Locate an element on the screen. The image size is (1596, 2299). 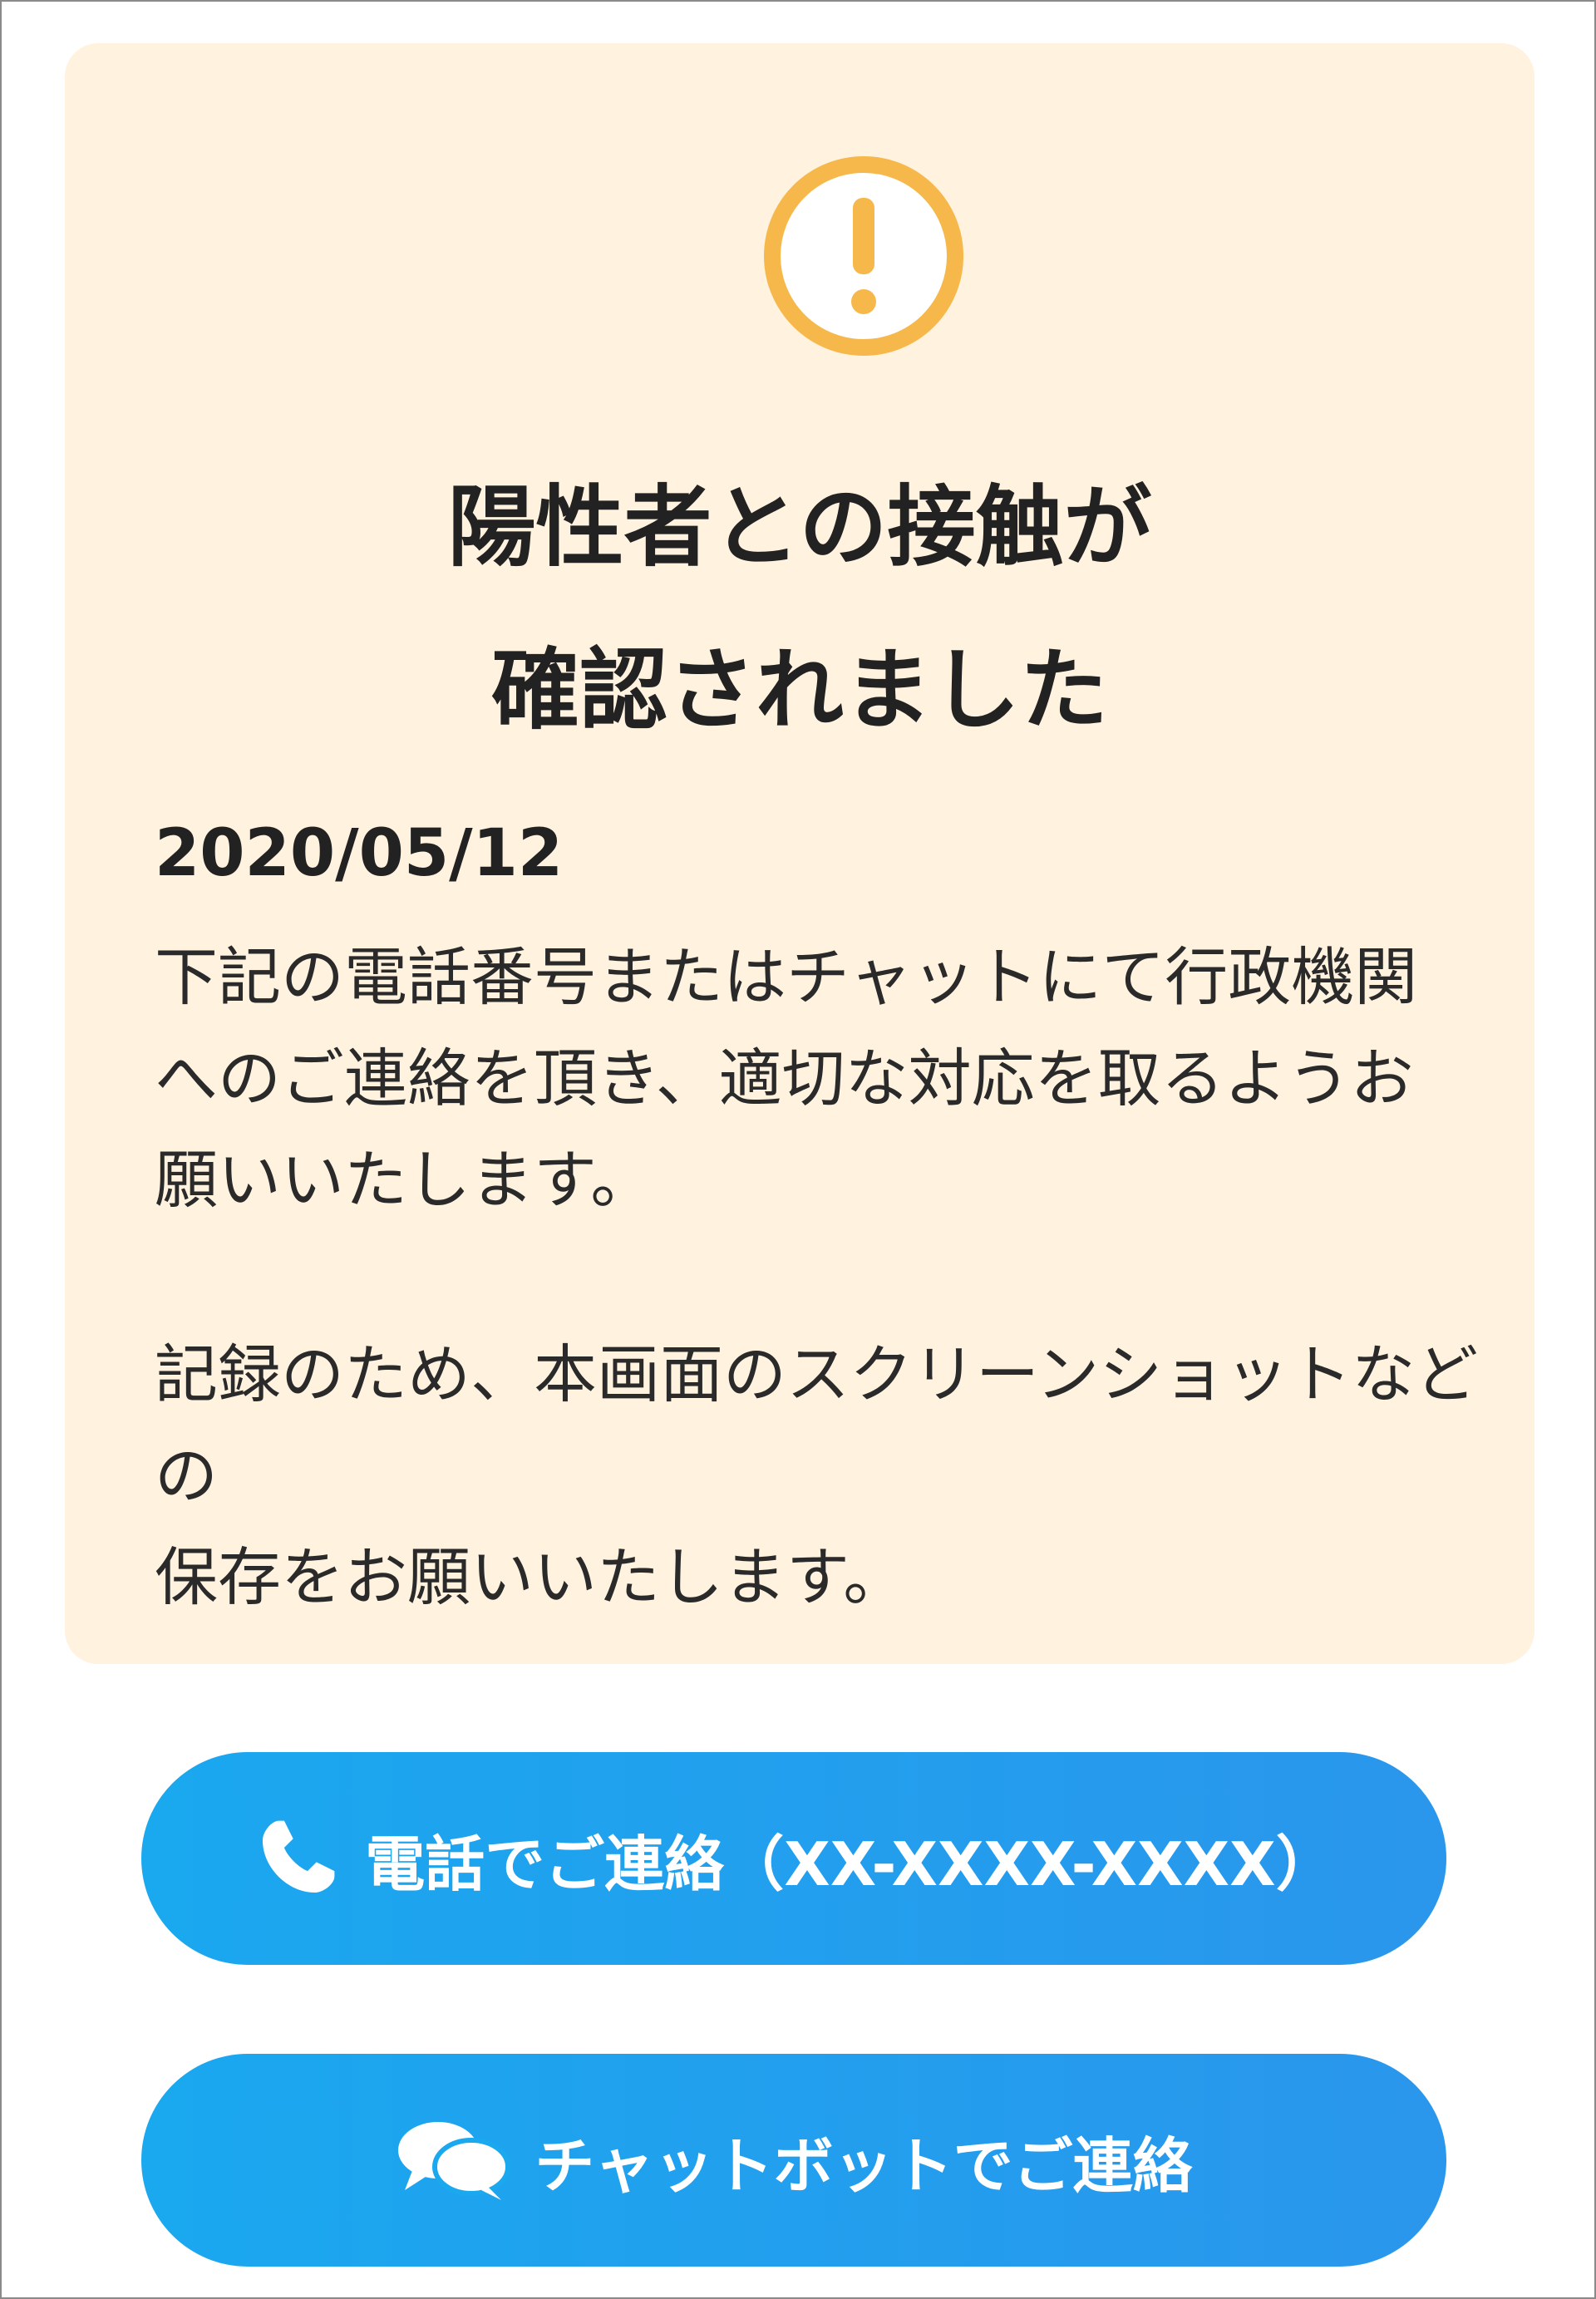
chatbot-contact-button: チャットボットでご連絡 is located at coordinates (793, 2160).